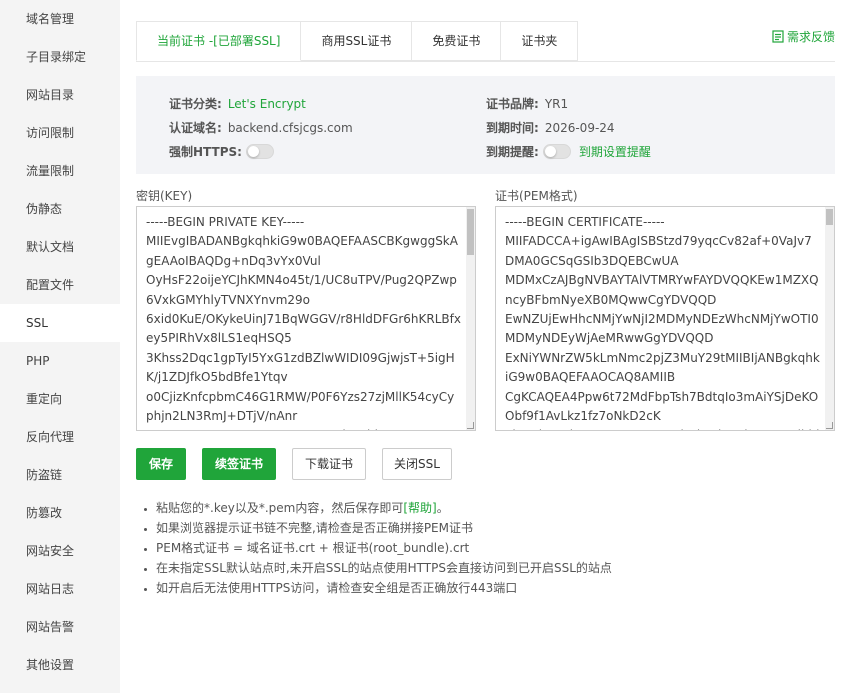 Image resolution: width=843 pixels, height=693 pixels. What do you see at coordinates (60, 513) in the screenshot?
I see `sidebar-item-tamper-proof: 防篡改` at bounding box center [60, 513].